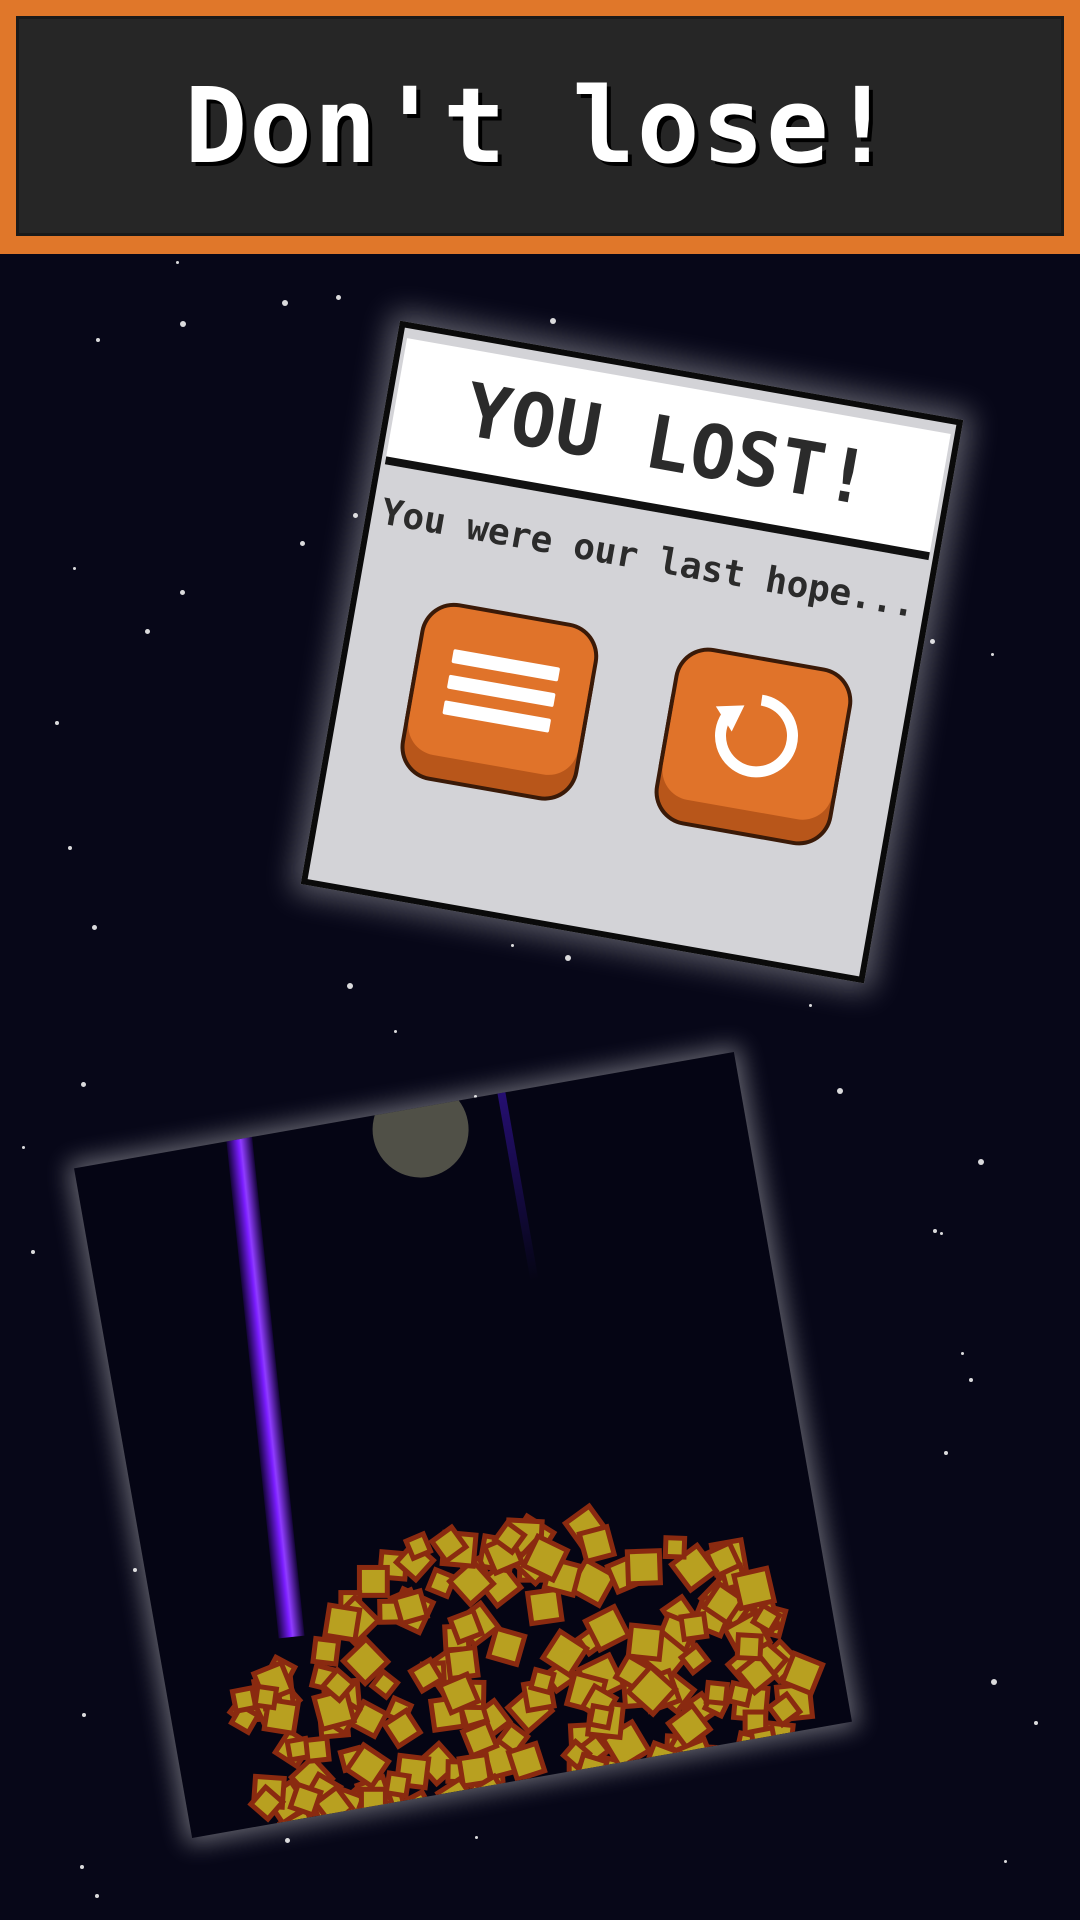 This screenshot has width=1080, height=1920. I want to click on retry-button, so click(755, 735).